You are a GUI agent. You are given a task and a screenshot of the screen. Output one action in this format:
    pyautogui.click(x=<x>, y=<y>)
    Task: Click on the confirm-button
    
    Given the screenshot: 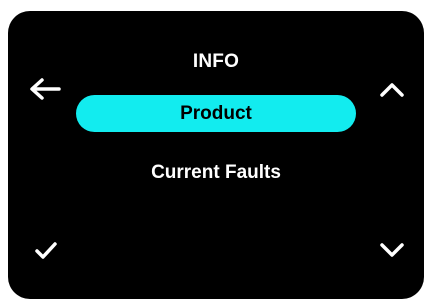 What is the action you would take?
    pyautogui.click(x=46, y=250)
    